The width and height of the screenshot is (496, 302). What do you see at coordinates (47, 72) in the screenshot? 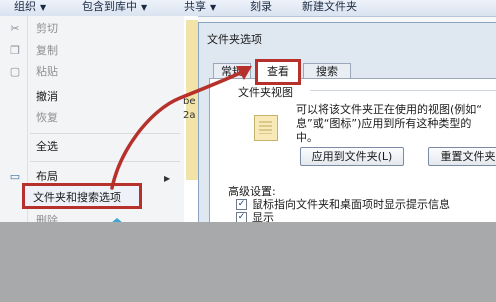
I see `menu-item-paste: 粘贴` at bounding box center [47, 72].